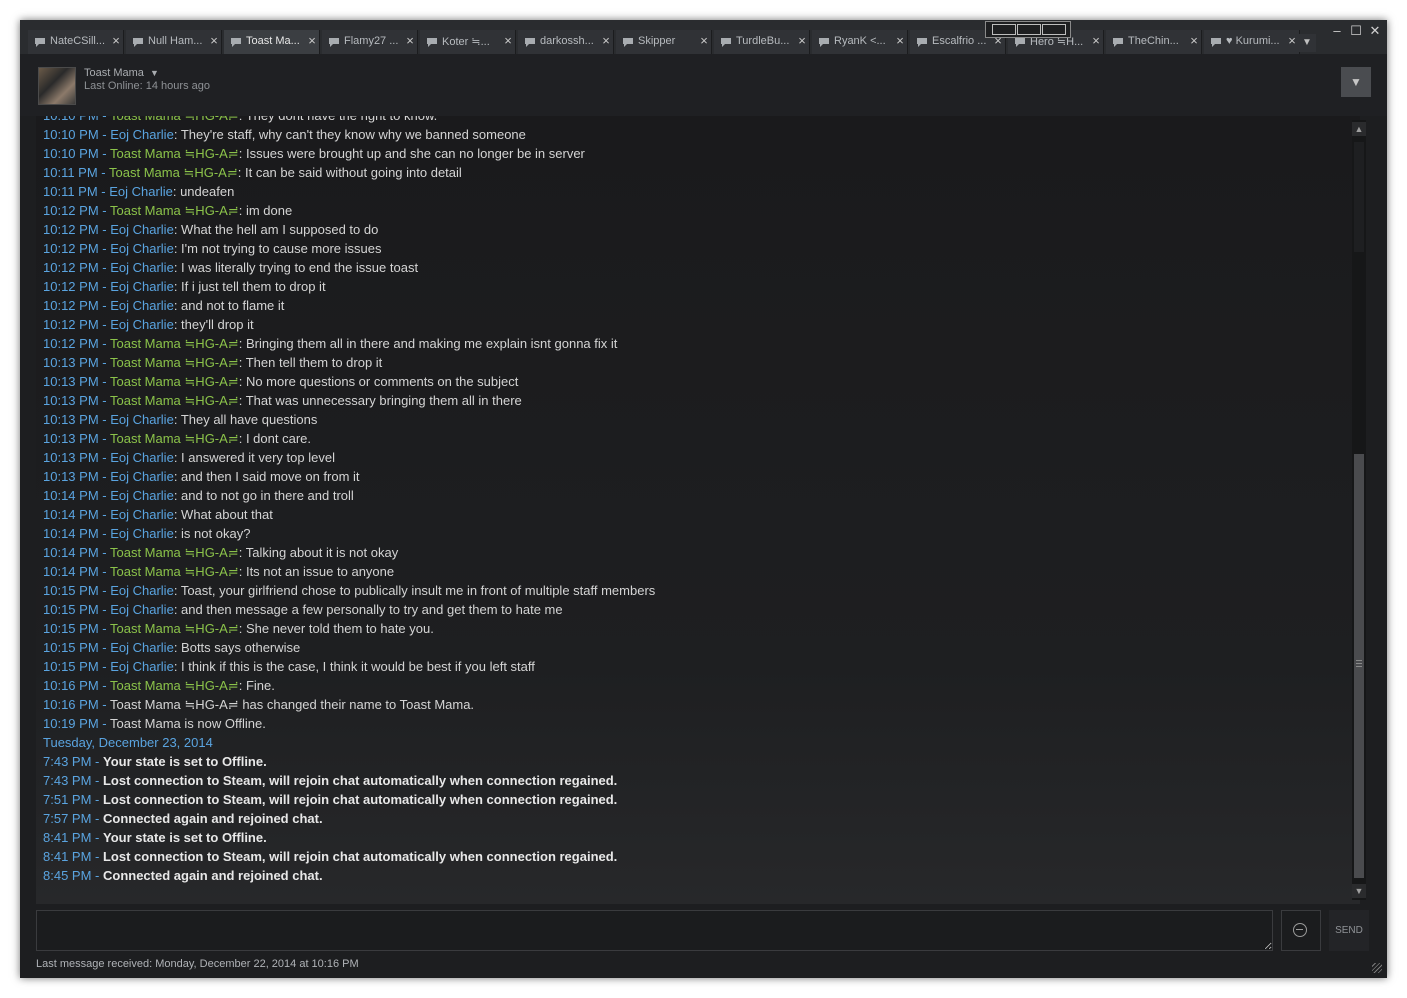  I want to click on maximize-icon: ☐, so click(1356, 31).